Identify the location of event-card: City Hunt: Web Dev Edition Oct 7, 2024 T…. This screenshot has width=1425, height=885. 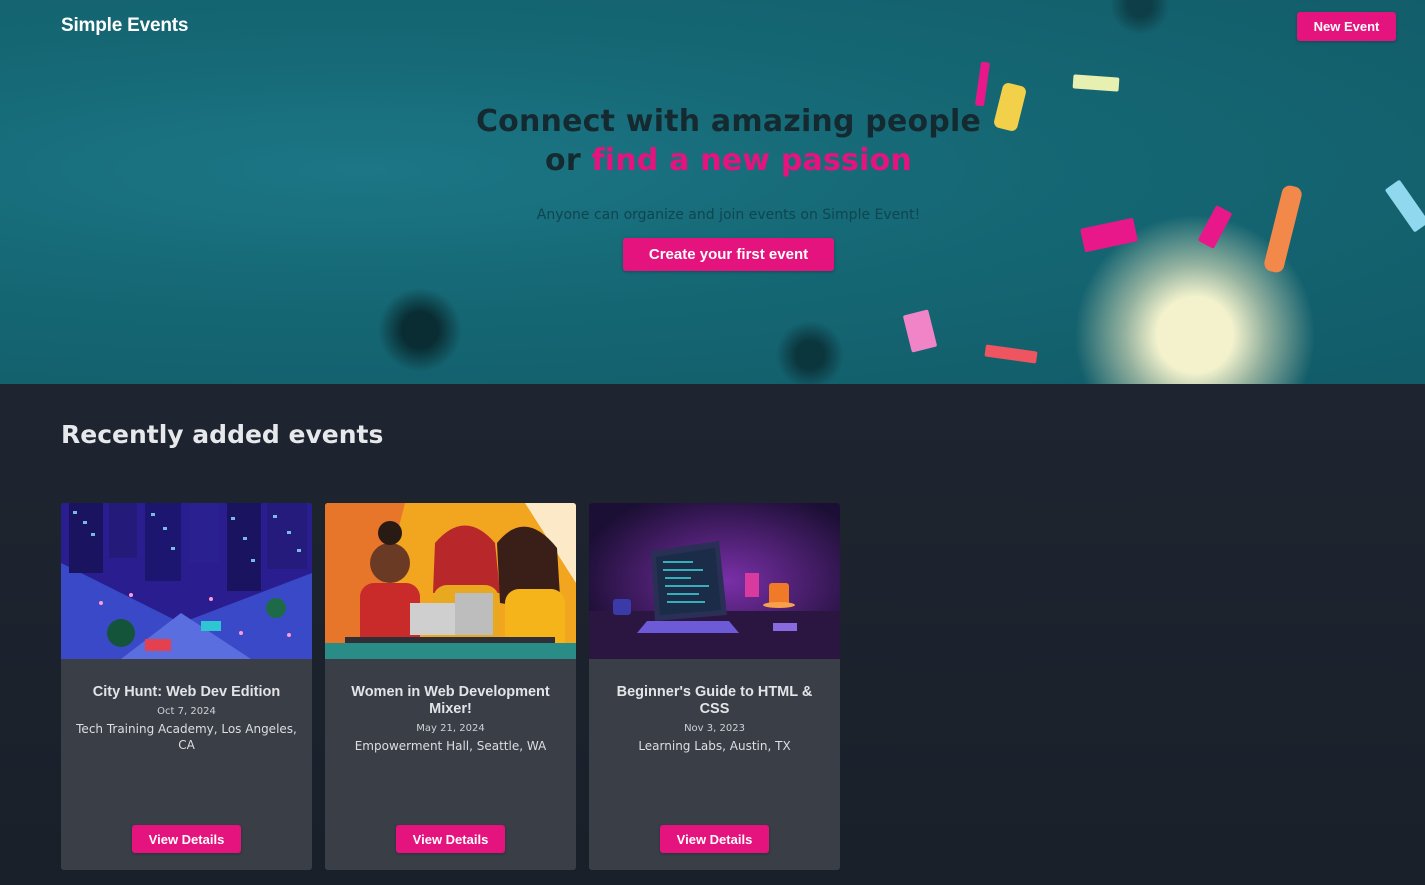
(186, 686).